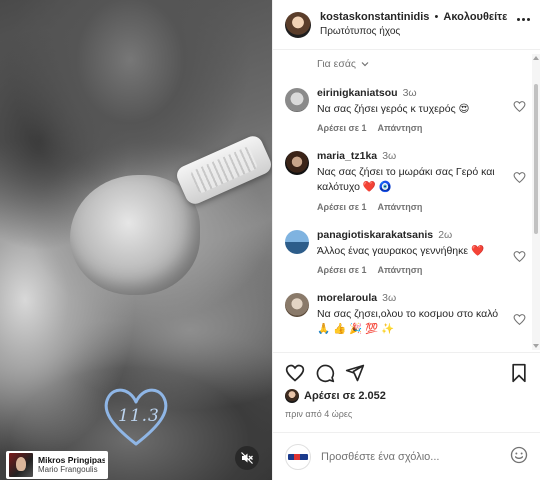 The width and height of the screenshot is (540, 480). I want to click on for-you-label: Για εσάς, so click(336, 64).